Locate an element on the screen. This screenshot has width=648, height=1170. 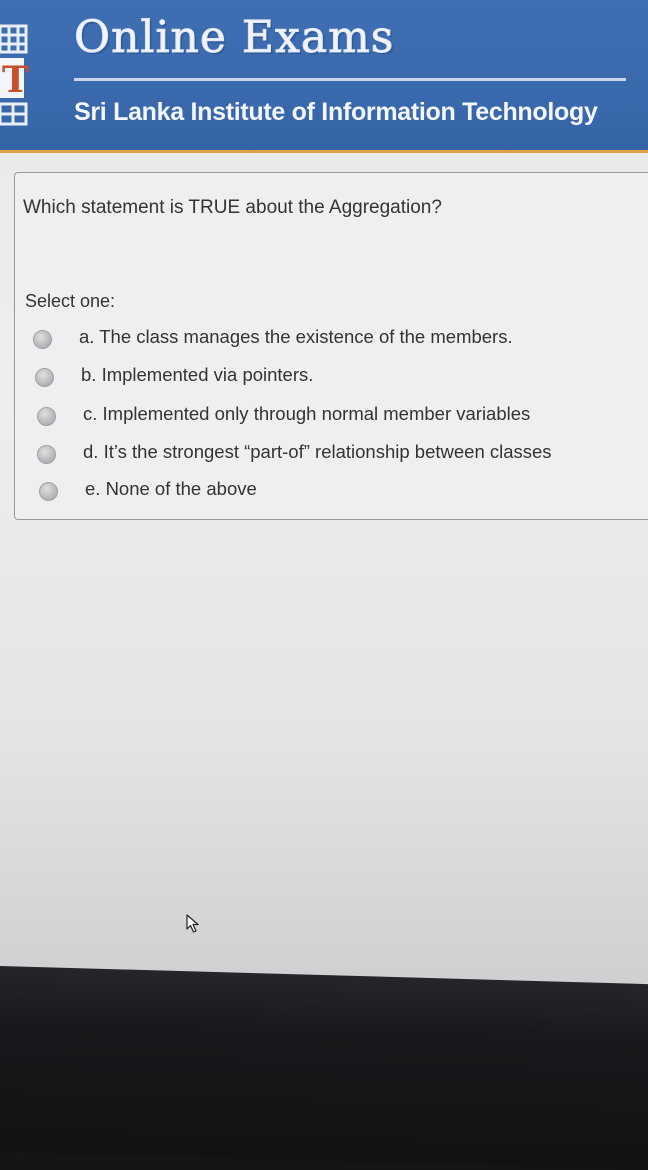
answer-option-label: b. Implemented via pointers. is located at coordinates (197, 375).